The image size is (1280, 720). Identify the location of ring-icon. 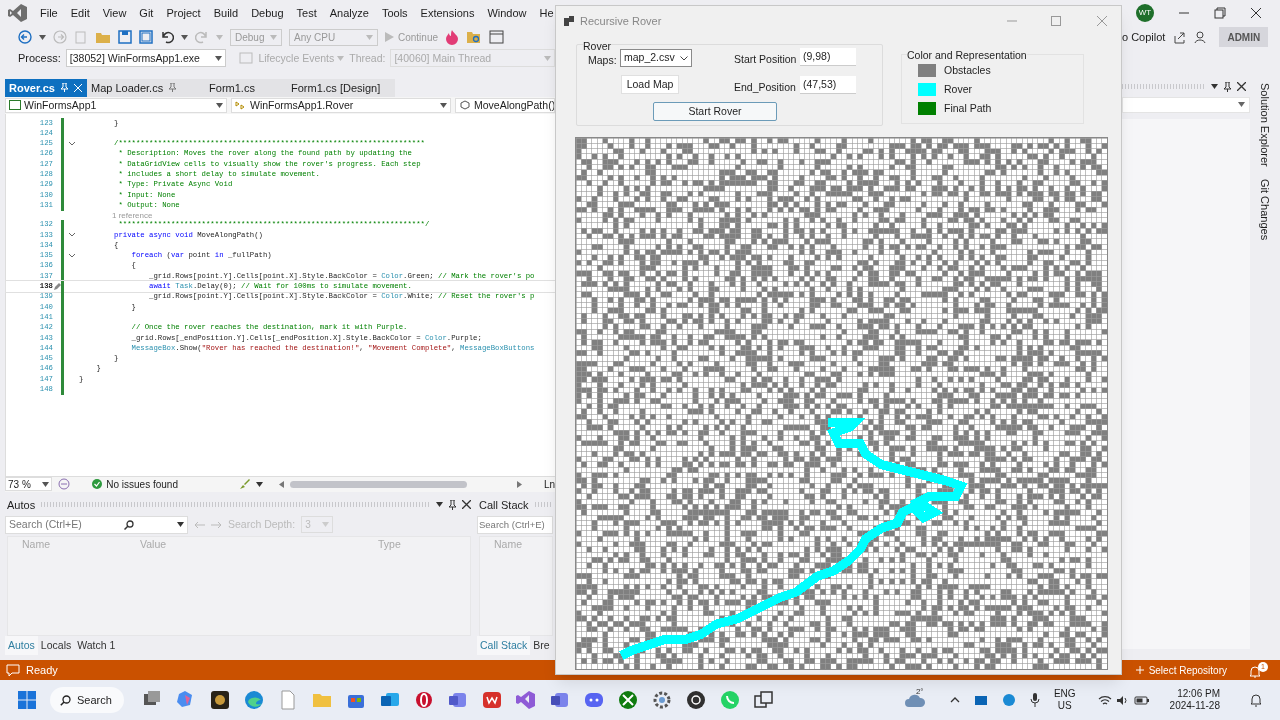
(424, 700).